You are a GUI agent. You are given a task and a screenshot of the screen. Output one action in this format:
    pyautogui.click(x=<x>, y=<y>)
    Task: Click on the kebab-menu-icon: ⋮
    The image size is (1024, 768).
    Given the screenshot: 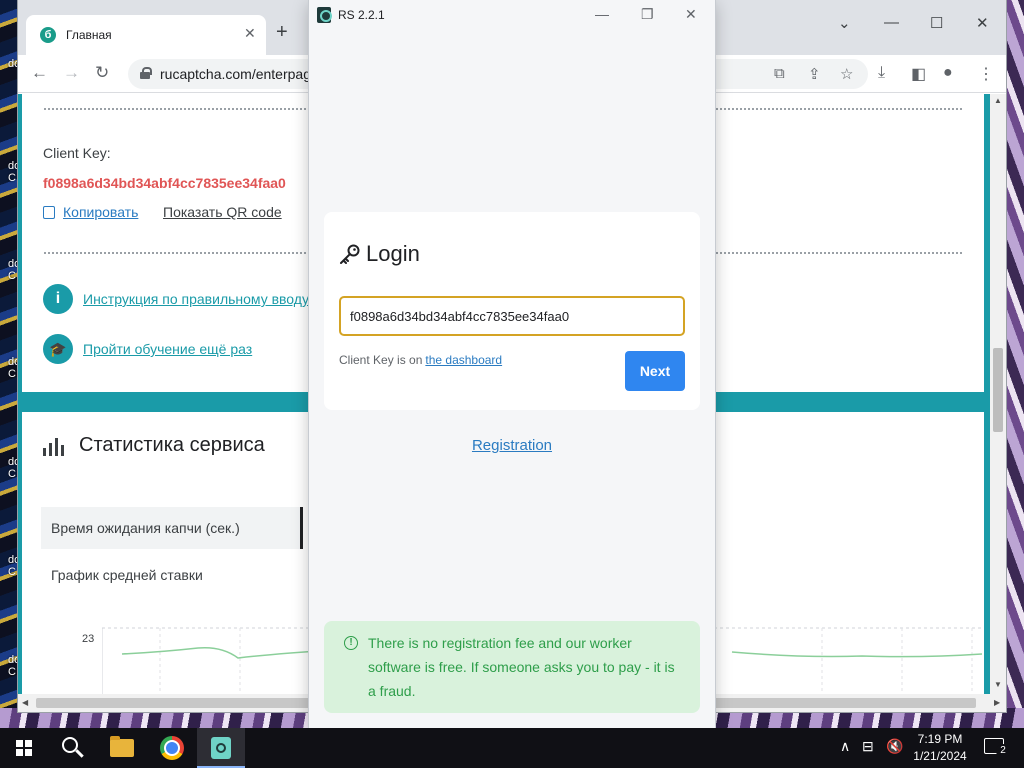 What is the action you would take?
    pyautogui.click(x=986, y=74)
    